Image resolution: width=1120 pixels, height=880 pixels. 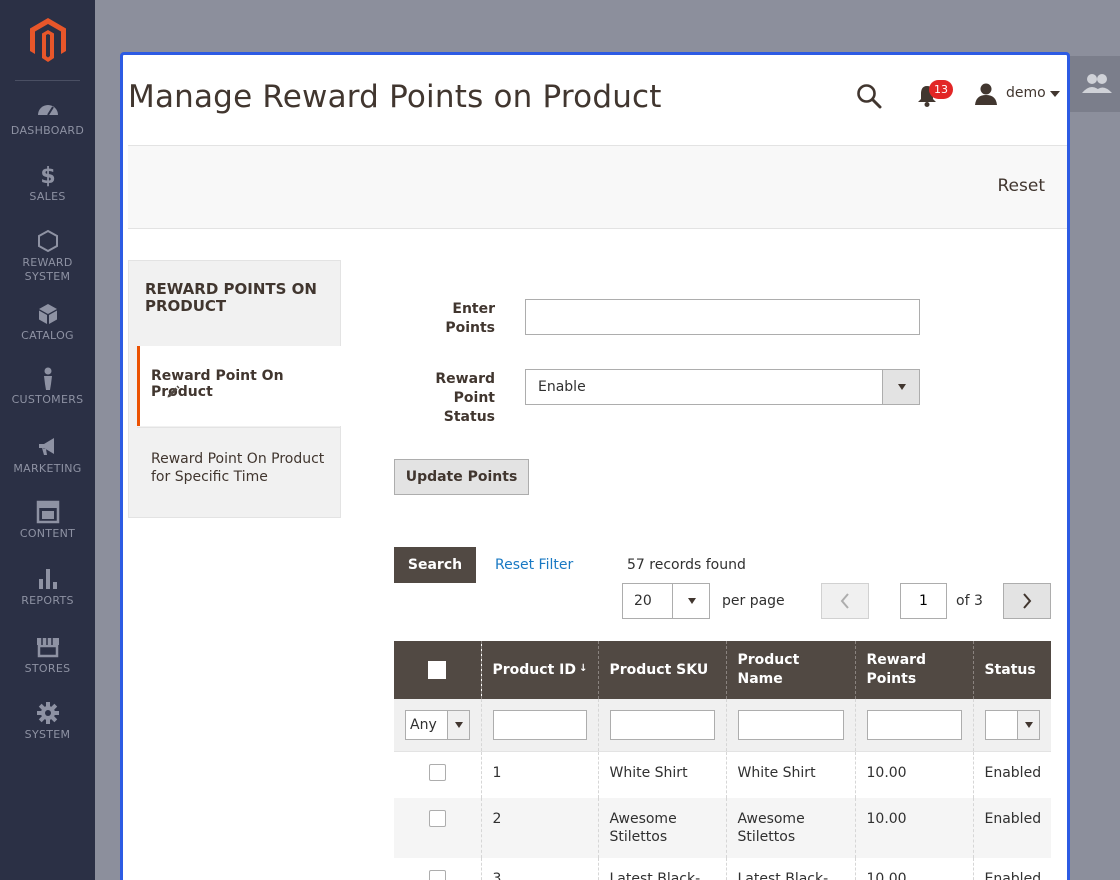 I want to click on mass-select-filter: Any, so click(x=437, y=724).